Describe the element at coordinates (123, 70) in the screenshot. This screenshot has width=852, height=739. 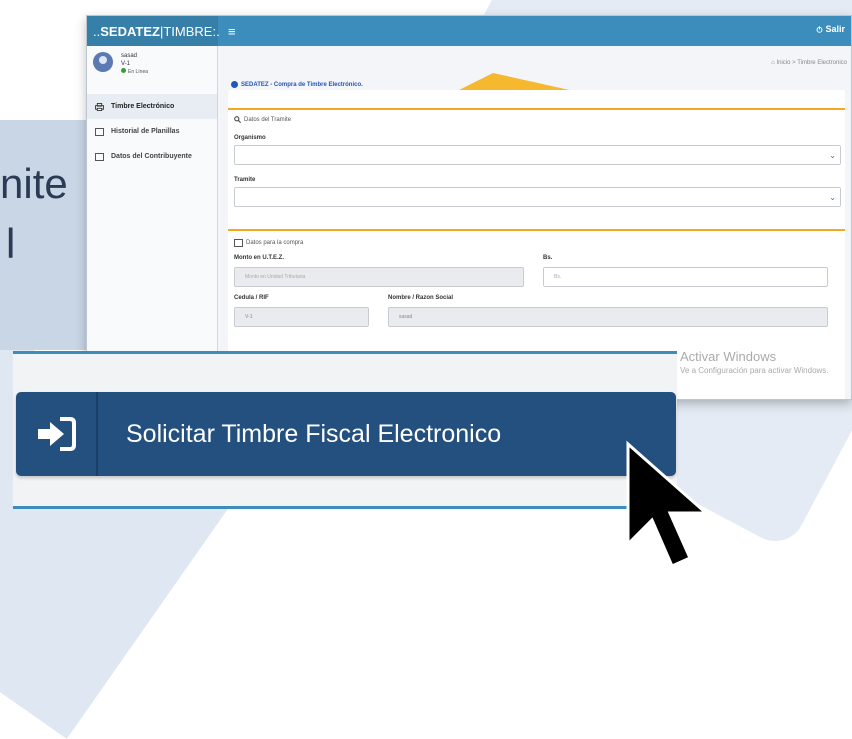
I see `online-dot-icon` at that location.